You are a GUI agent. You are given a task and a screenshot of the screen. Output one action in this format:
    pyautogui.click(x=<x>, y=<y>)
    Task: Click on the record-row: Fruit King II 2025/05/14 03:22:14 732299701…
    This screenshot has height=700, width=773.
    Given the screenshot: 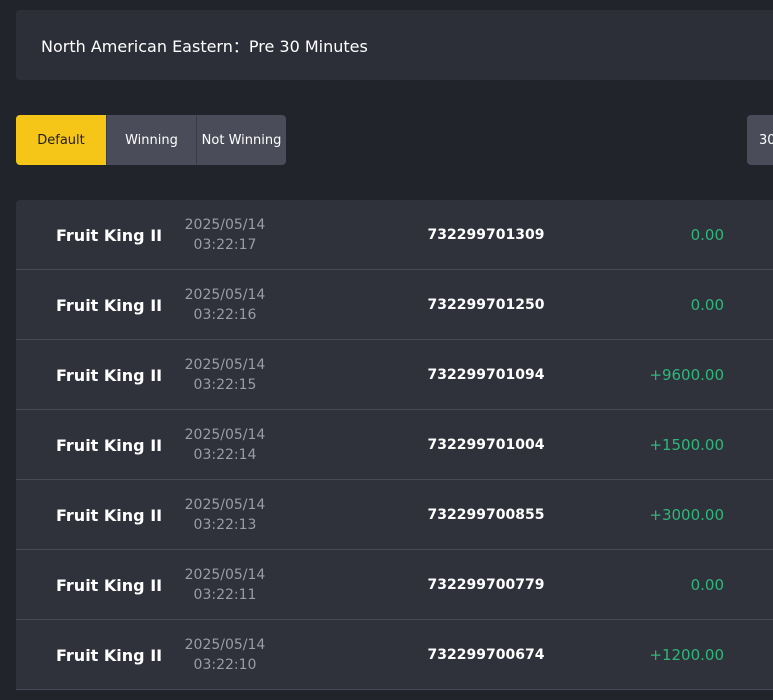 What is the action you would take?
    pyautogui.click(x=394, y=445)
    